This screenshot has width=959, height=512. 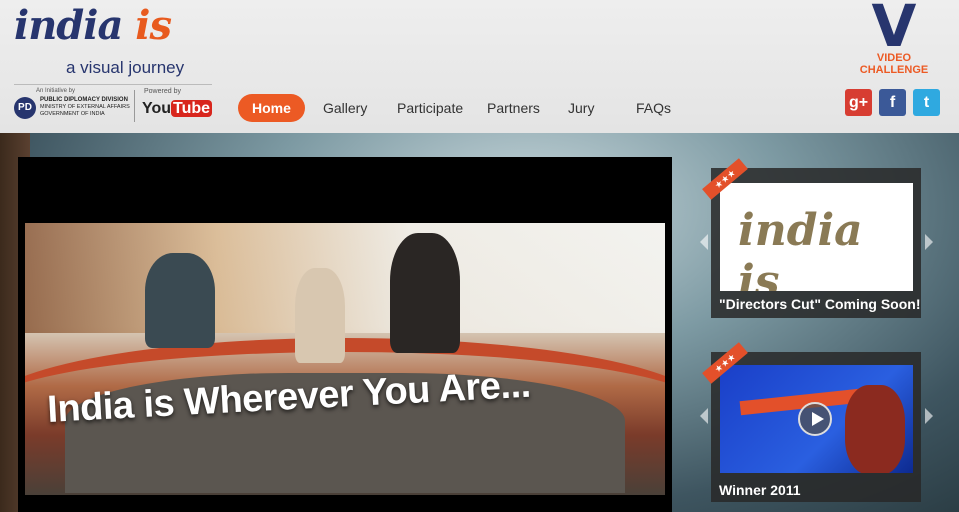 I want to click on video-sky, so click(x=345, y=278).